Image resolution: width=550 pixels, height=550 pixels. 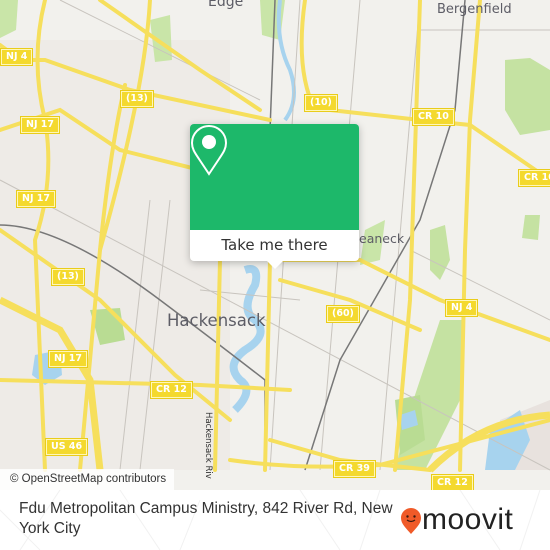 What do you see at coordinates (411, 521) in the screenshot?
I see `moovit-pin-icon` at bounding box center [411, 521].